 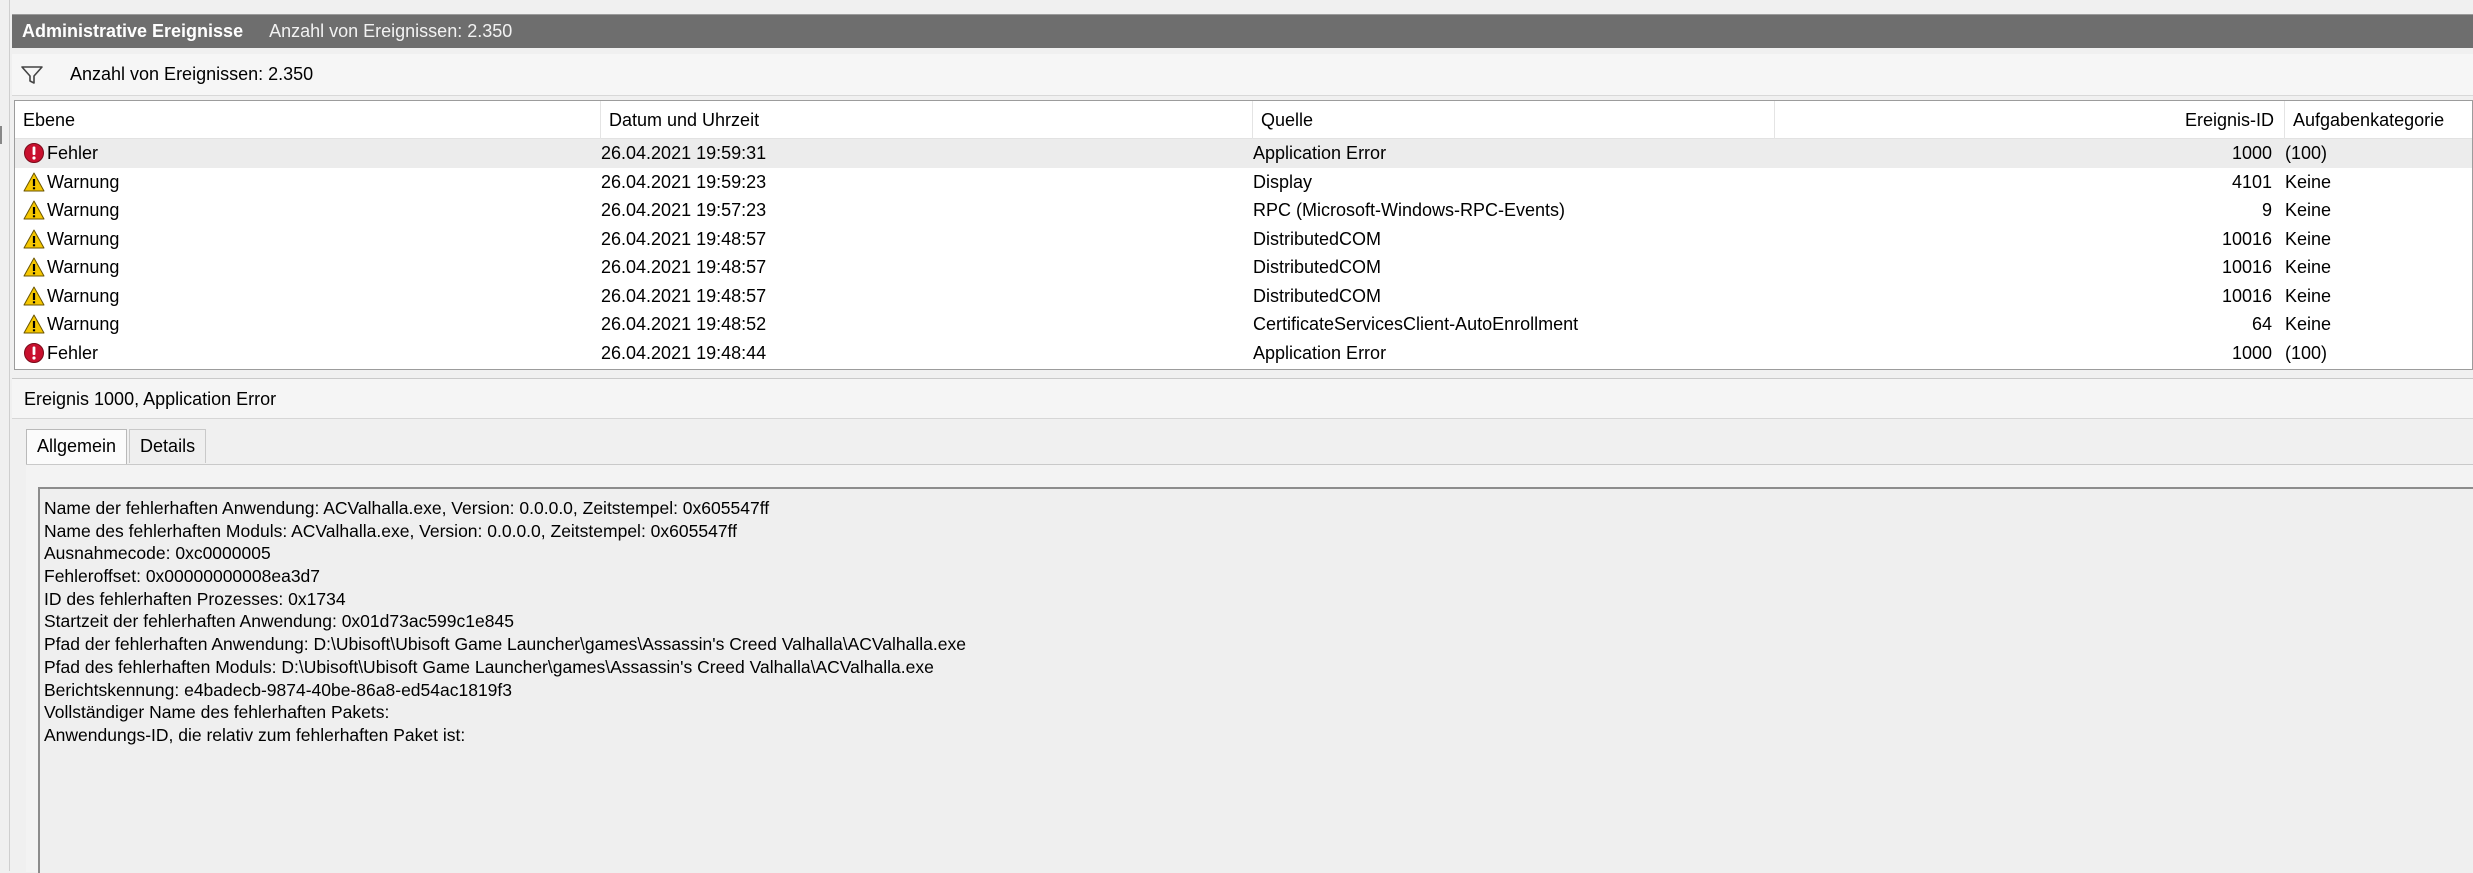 I want to click on filter-icon, so click(x=32, y=75).